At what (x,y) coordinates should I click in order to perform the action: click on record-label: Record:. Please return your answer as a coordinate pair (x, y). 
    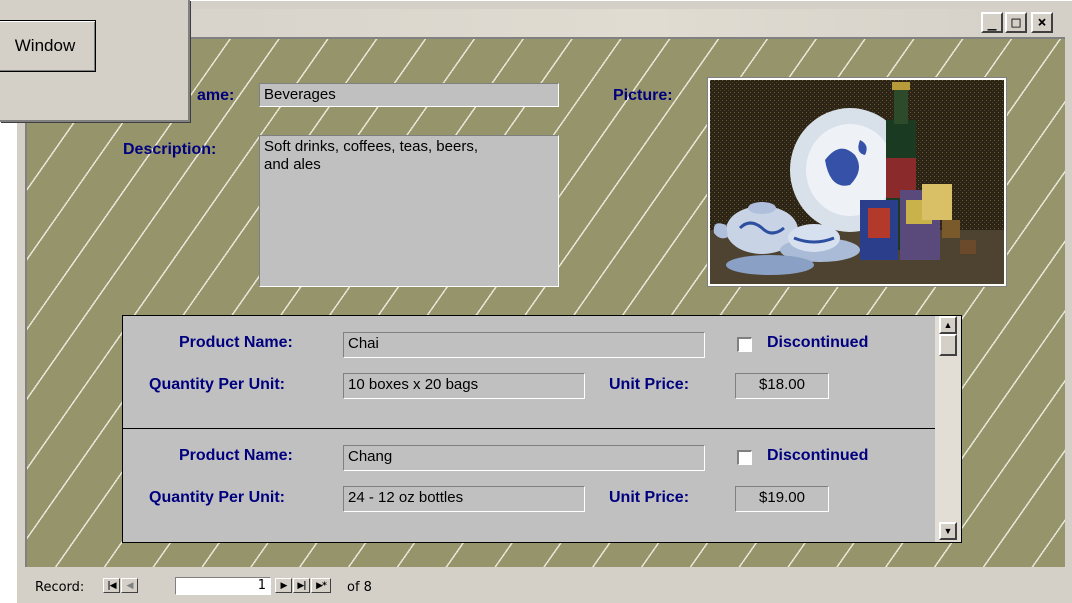
    Looking at the image, I should click on (60, 587).